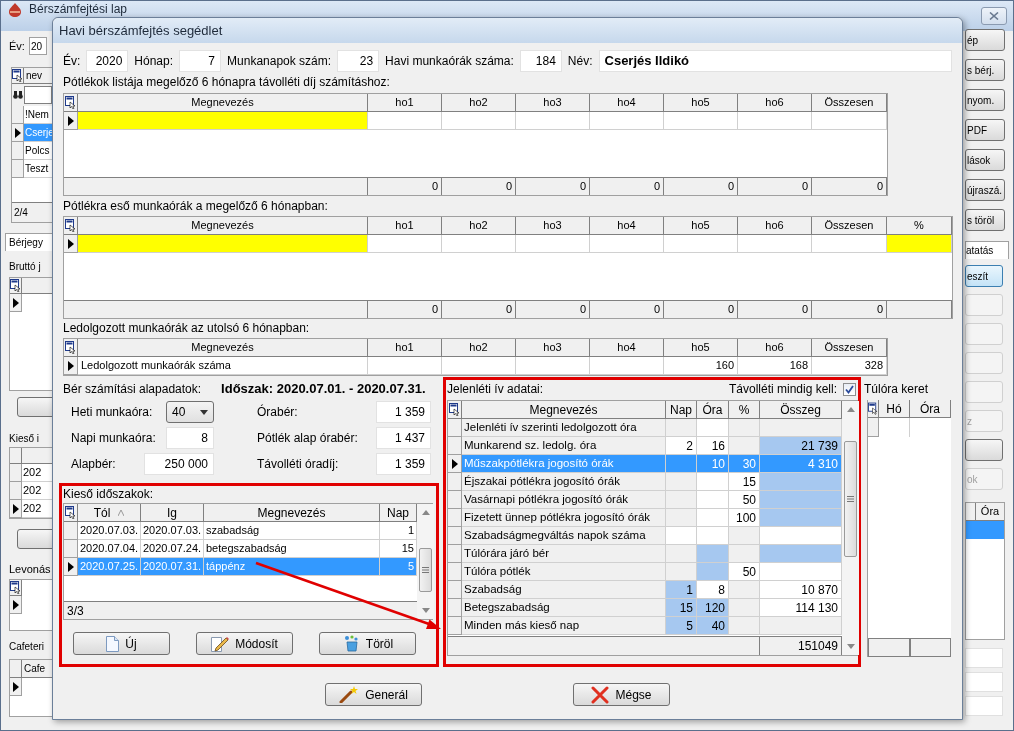 The width and height of the screenshot is (1014, 731). I want to click on column-header: Cafe, so click(37, 669).